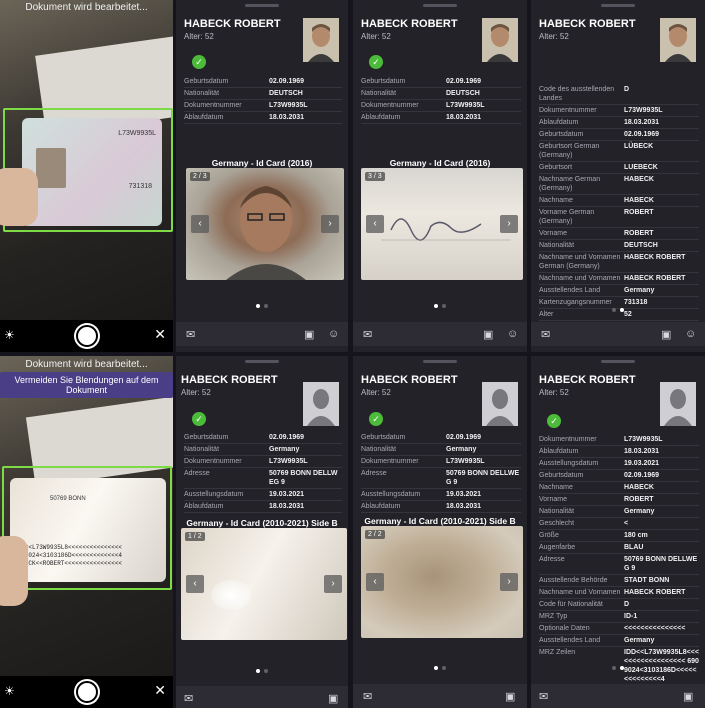  I want to click on info-value: Germany, so click(284, 449).